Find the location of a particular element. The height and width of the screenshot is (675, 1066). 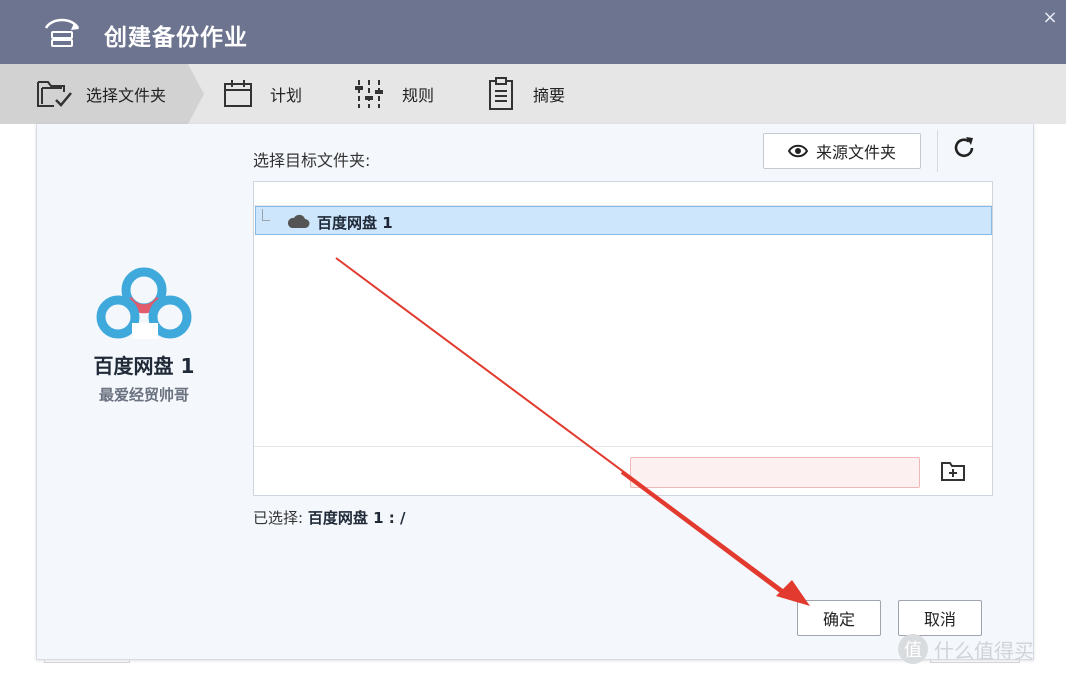

step-label: 规则 is located at coordinates (418, 95).